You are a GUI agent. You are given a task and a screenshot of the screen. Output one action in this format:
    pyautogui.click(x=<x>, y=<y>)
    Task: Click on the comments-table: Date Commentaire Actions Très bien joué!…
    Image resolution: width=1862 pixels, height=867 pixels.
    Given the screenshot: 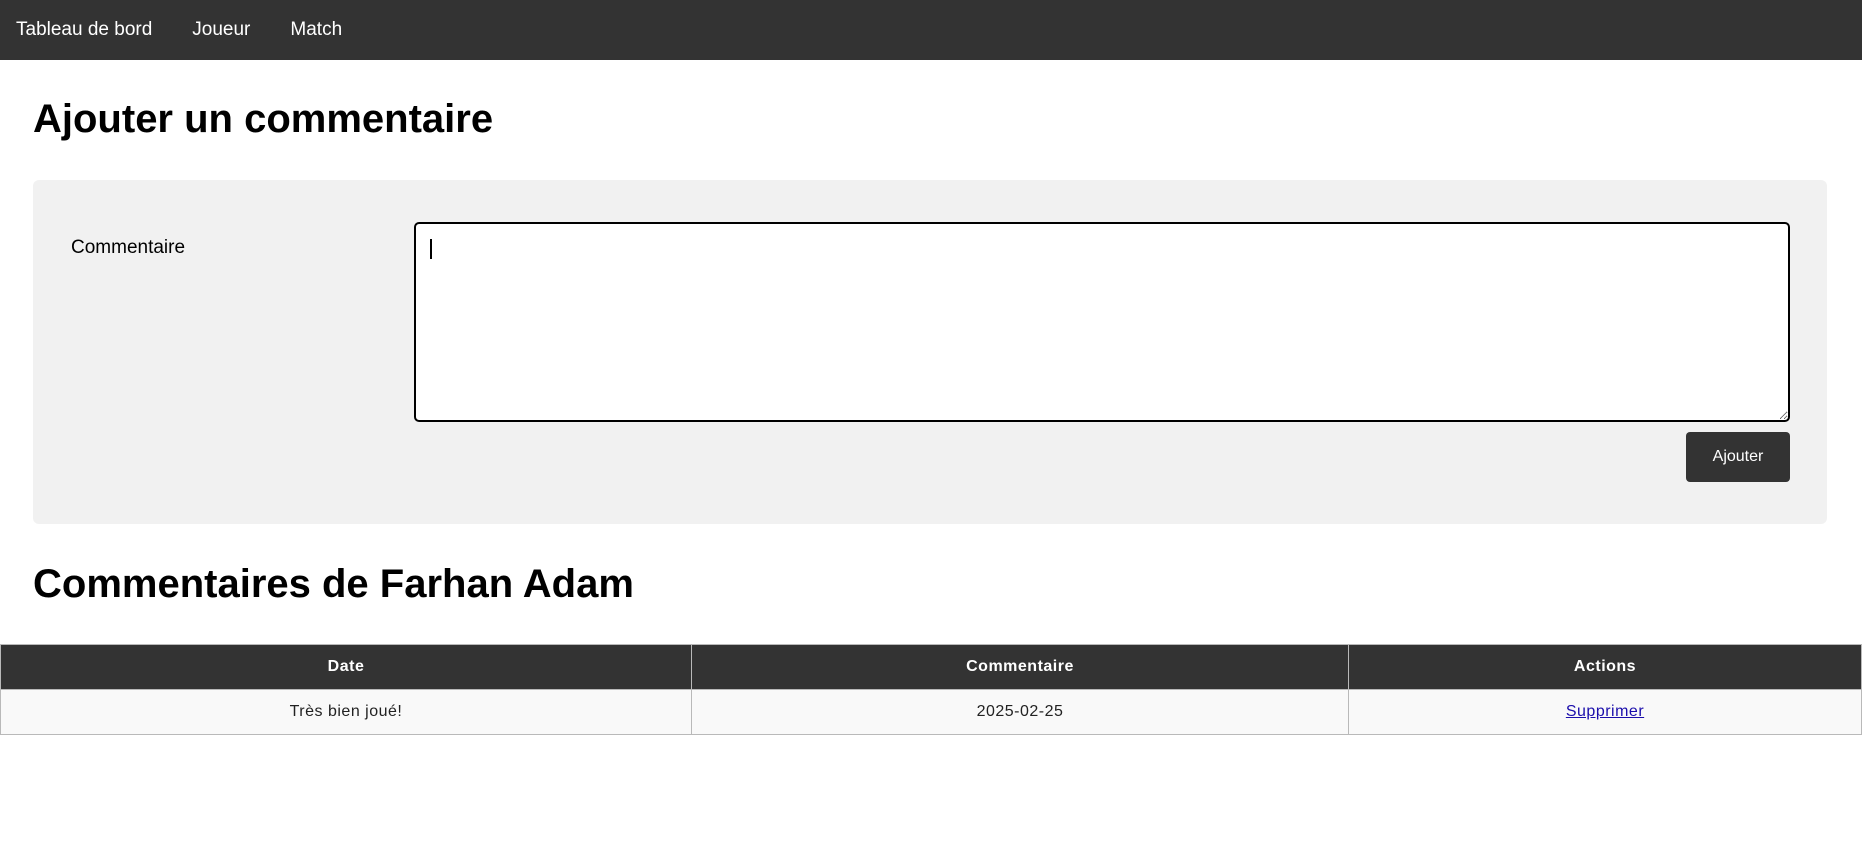 What is the action you would take?
    pyautogui.click(x=931, y=689)
    